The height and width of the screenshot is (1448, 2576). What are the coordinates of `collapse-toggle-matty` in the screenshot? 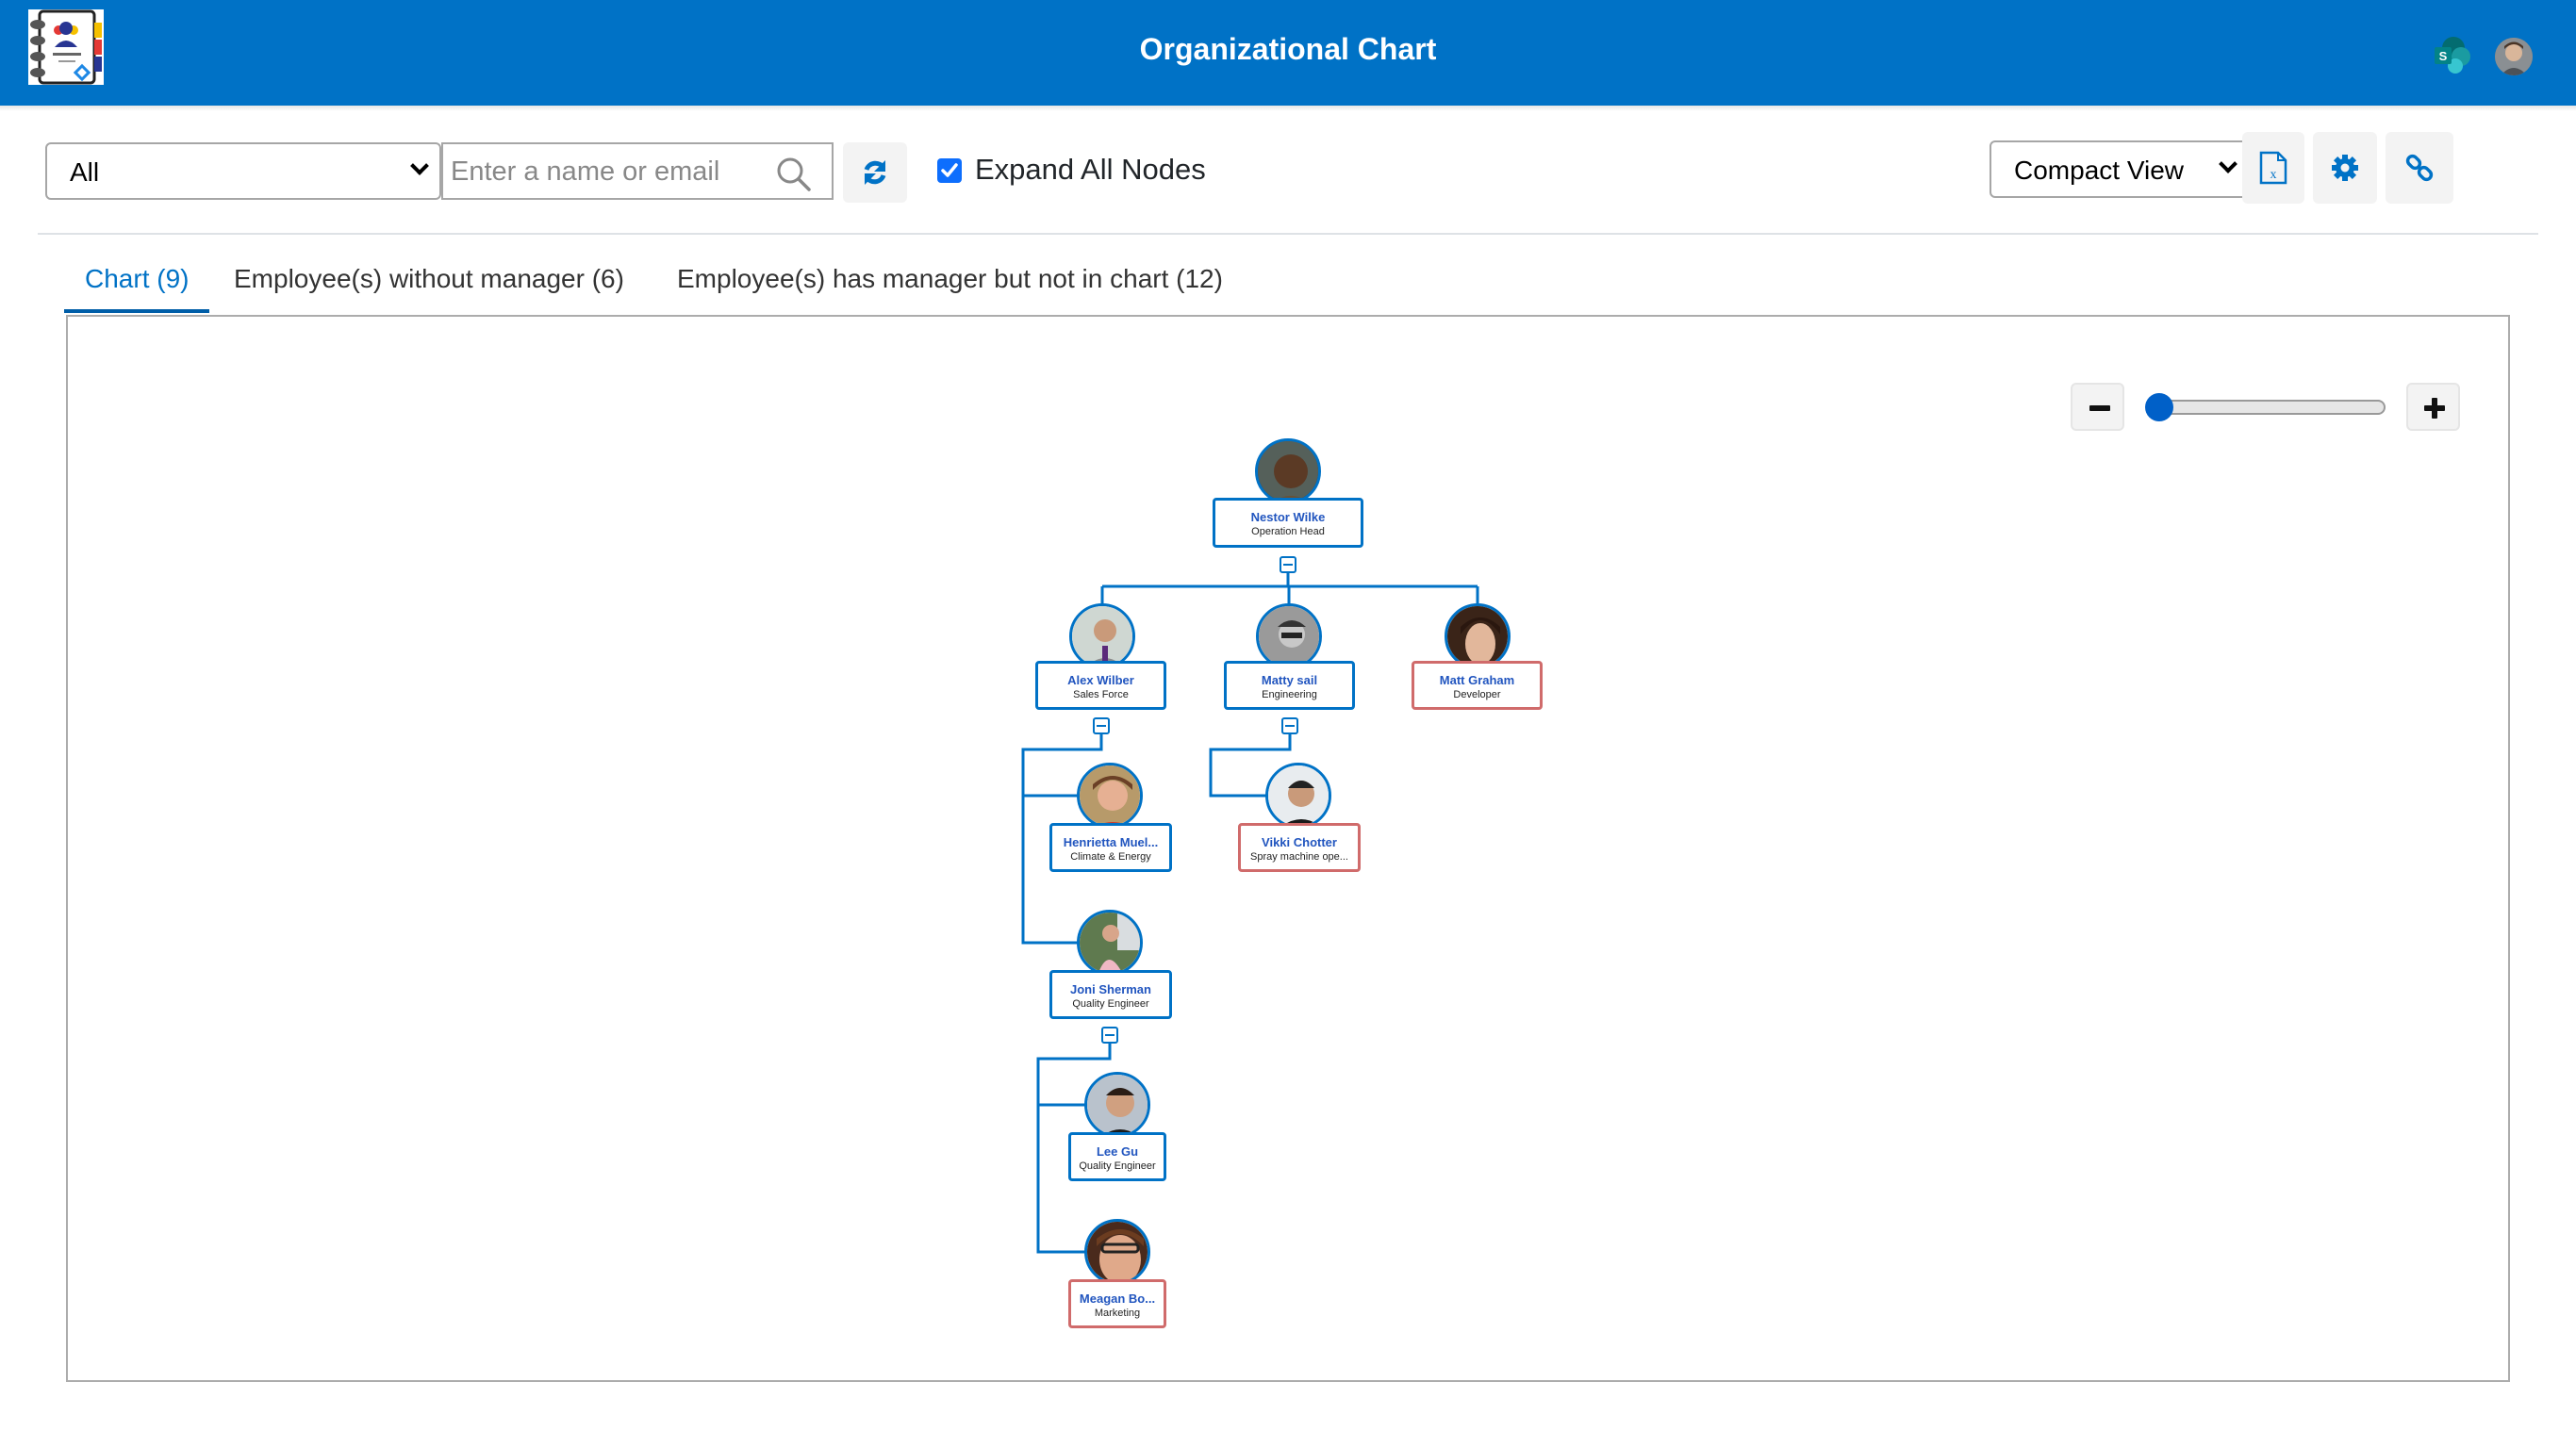 It's located at (1289, 725).